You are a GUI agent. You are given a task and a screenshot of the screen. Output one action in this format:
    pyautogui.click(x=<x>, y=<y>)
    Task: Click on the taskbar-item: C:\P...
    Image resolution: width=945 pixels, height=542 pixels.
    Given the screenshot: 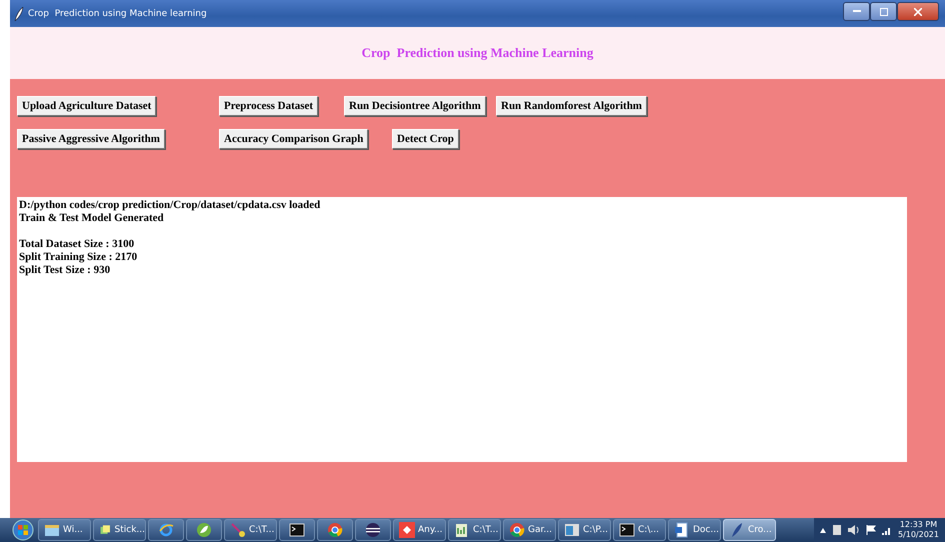 What is the action you would take?
    pyautogui.click(x=584, y=530)
    